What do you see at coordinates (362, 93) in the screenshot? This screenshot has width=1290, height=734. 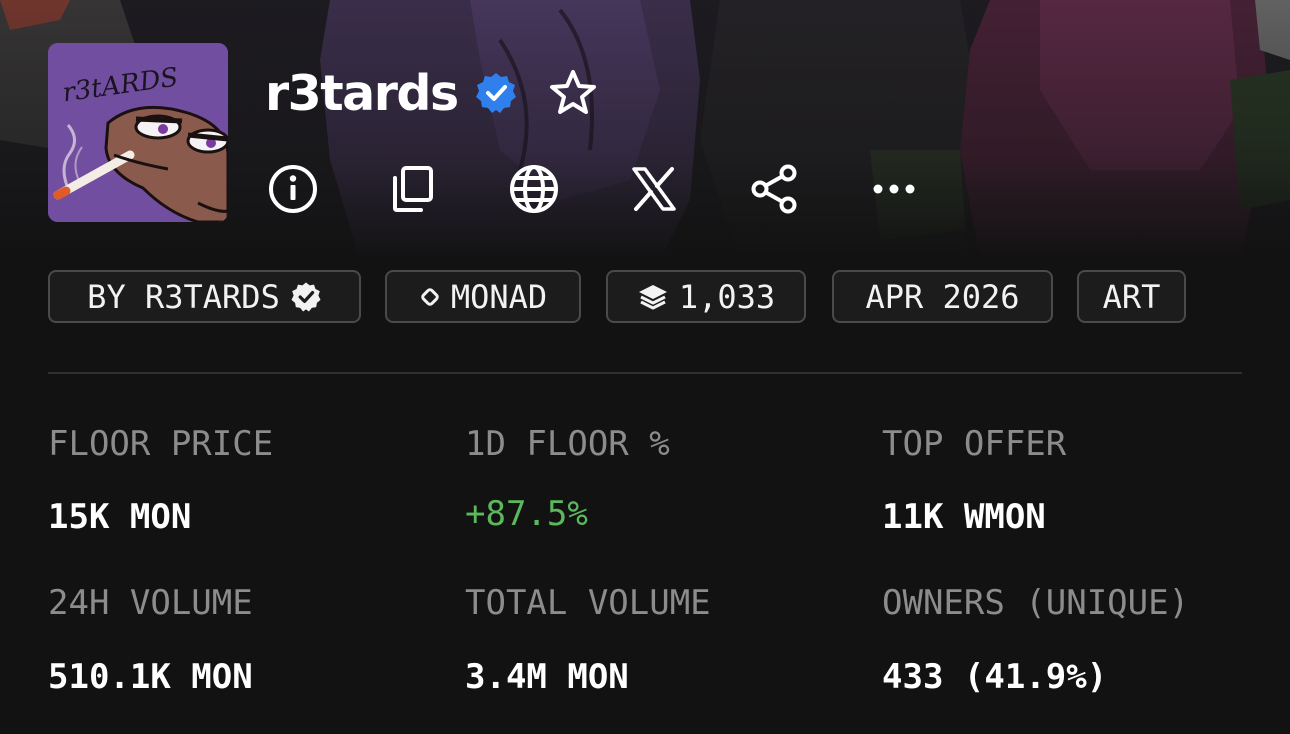 I see `collection-name: r3tards` at bounding box center [362, 93].